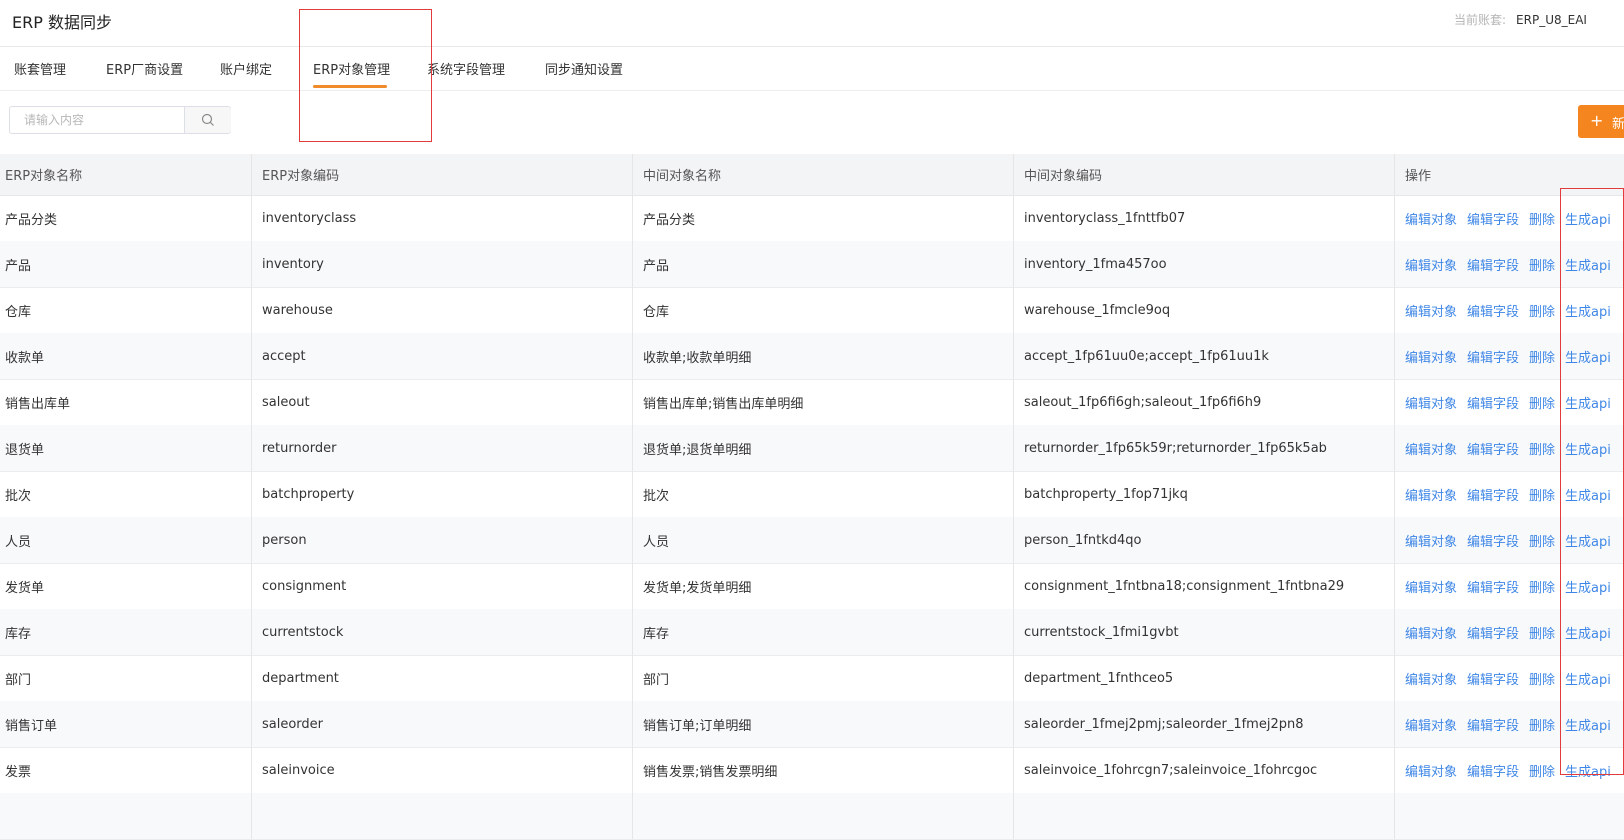 This screenshot has width=1624, height=840. What do you see at coordinates (822, 632) in the screenshot?
I see `table-cell-mid-name: 库存` at bounding box center [822, 632].